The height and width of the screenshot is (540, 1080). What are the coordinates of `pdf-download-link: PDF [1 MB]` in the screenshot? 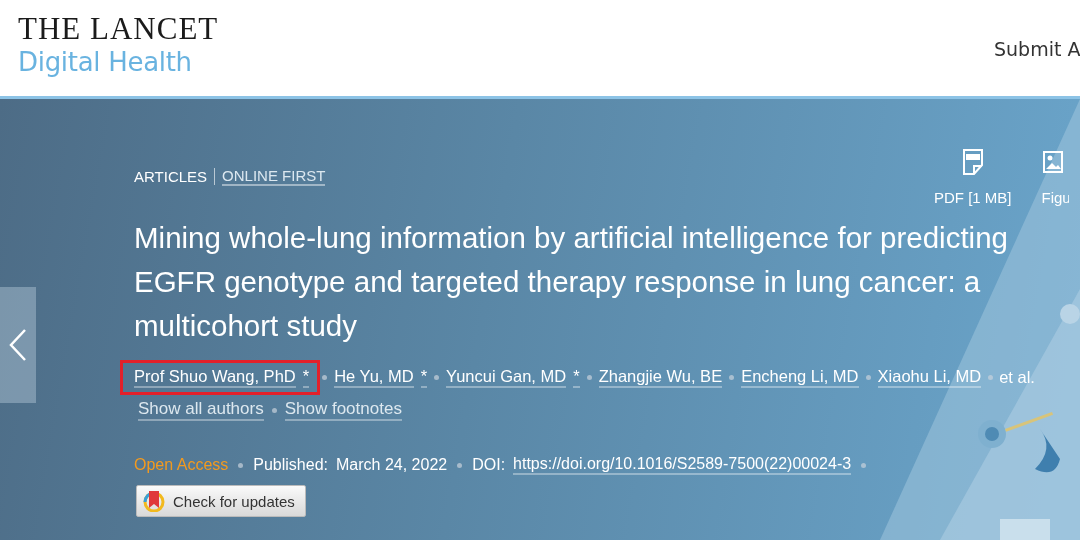 It's located at (973, 177).